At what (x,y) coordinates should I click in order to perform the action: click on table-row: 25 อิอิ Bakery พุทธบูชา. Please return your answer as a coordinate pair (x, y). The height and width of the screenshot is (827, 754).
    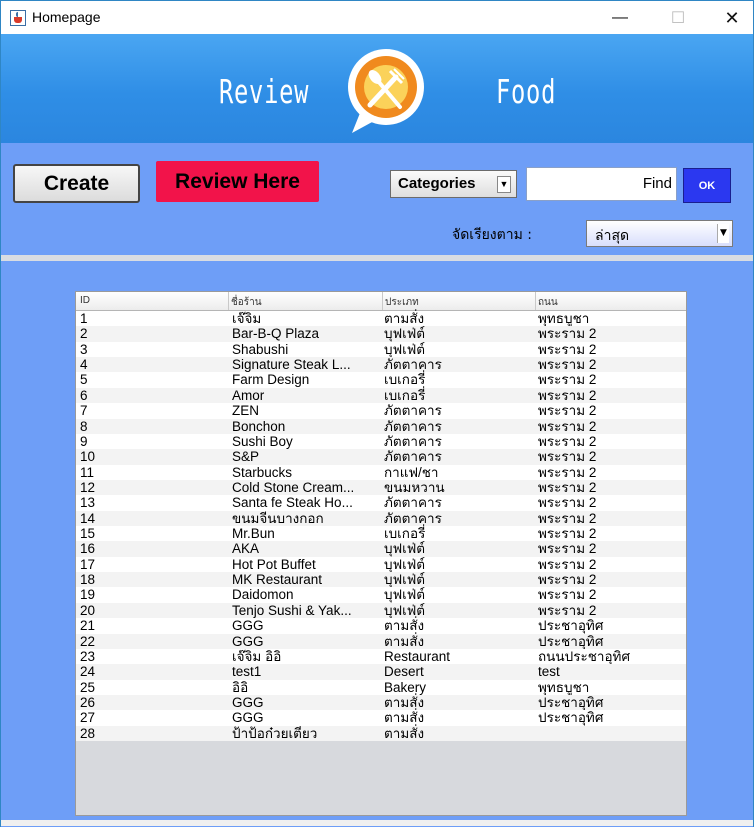
    Looking at the image, I should click on (381, 687).